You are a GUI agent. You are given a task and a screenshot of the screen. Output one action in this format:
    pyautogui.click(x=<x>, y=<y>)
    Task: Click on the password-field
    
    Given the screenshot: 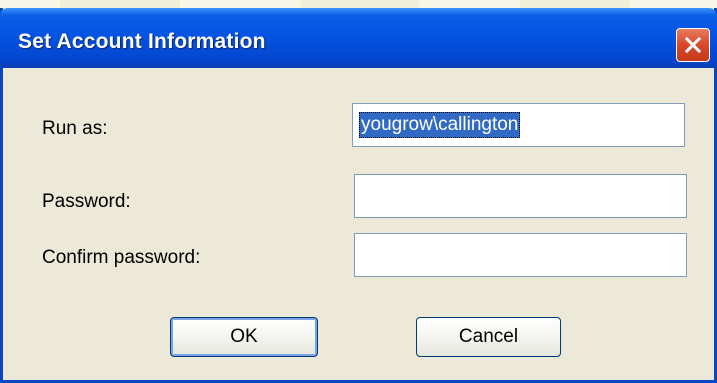 What is the action you would take?
    pyautogui.click(x=520, y=196)
    